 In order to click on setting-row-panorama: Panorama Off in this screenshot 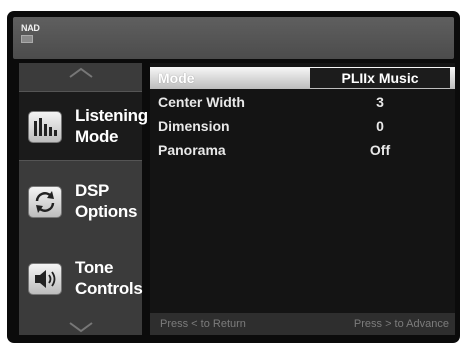, I will do `click(302, 150)`.